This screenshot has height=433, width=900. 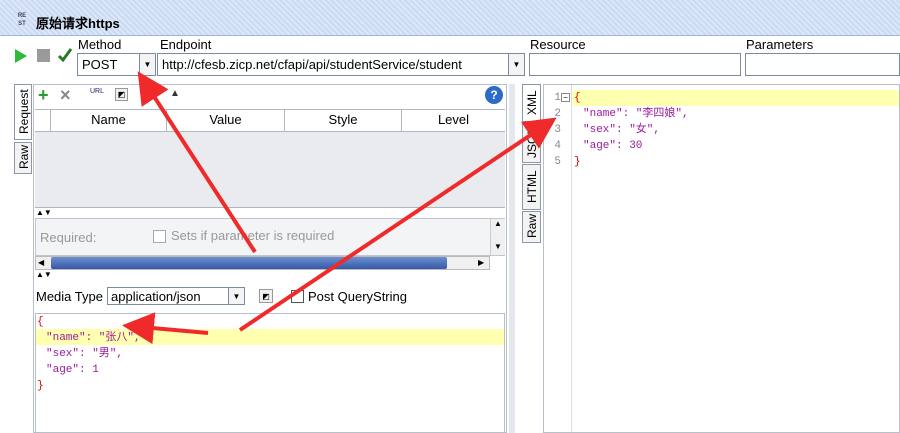 What do you see at coordinates (197, 162) in the screenshot?
I see `arrow-to-method` at bounding box center [197, 162].